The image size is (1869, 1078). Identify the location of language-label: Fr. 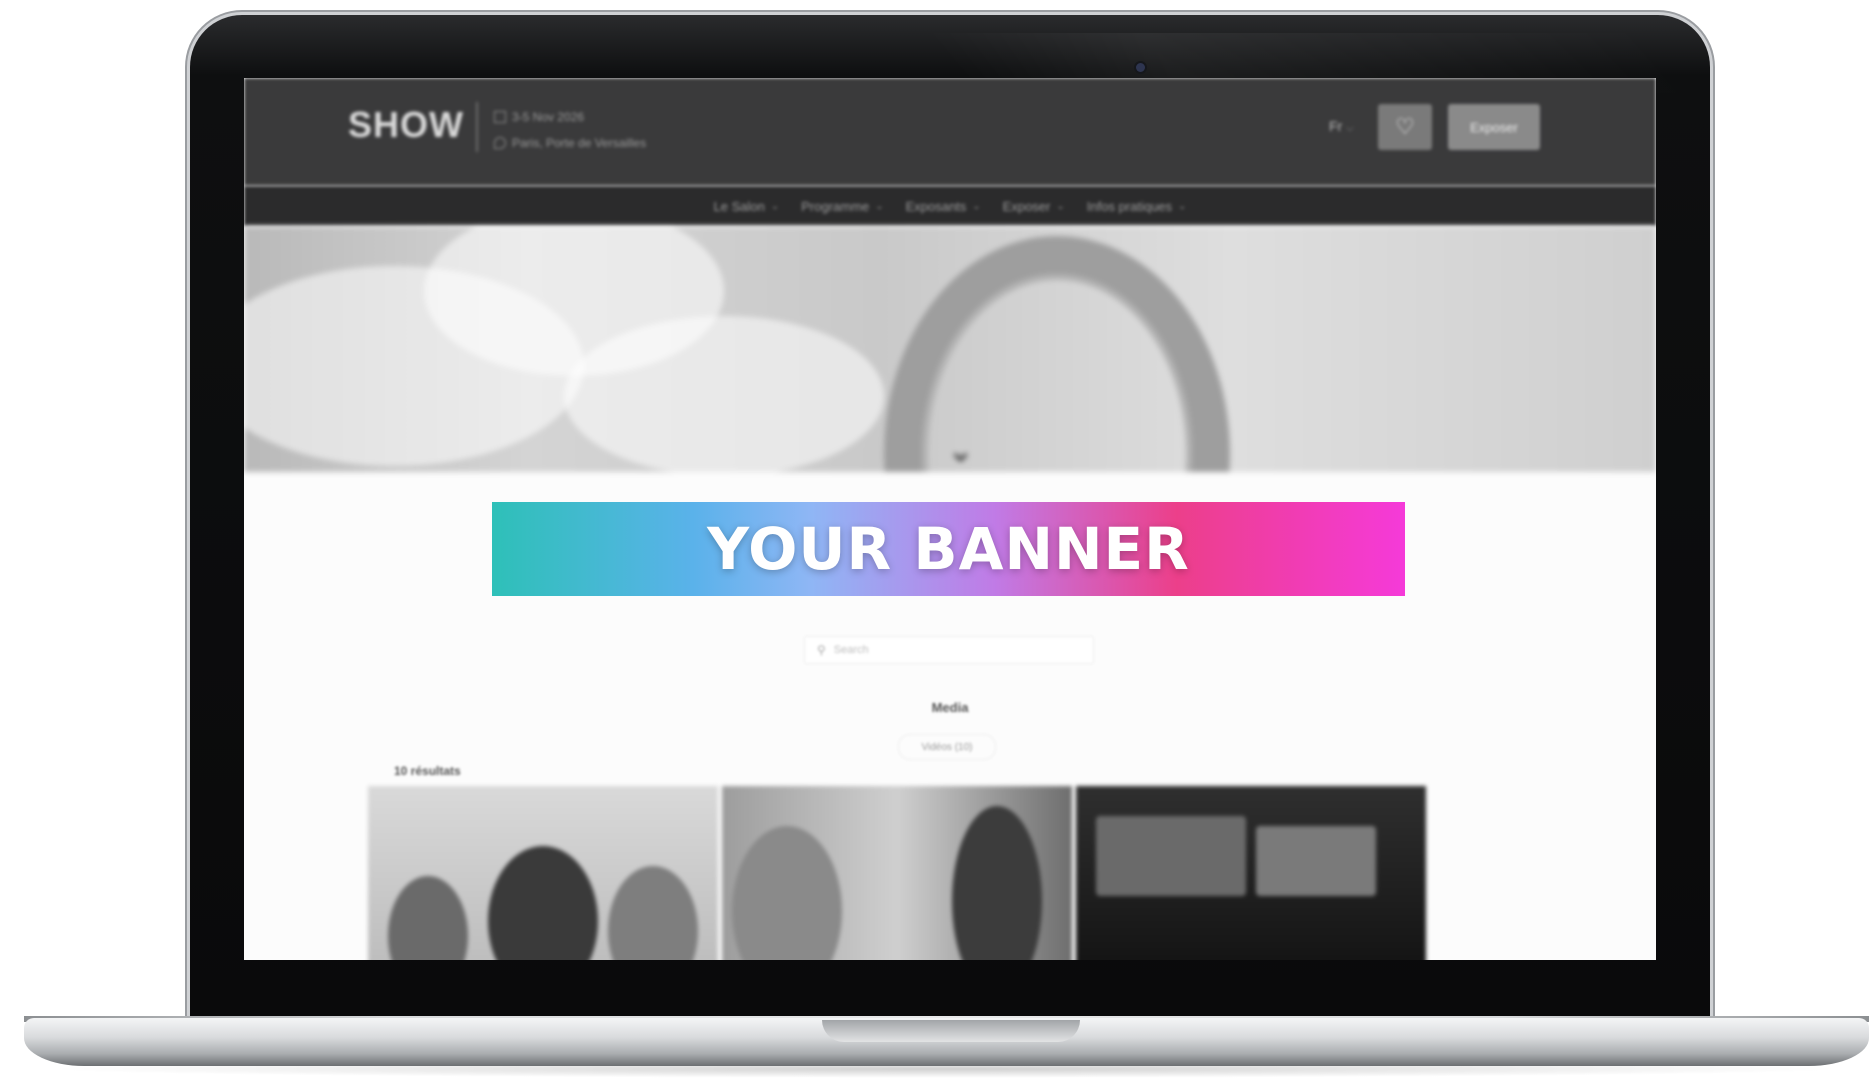
(1336, 126).